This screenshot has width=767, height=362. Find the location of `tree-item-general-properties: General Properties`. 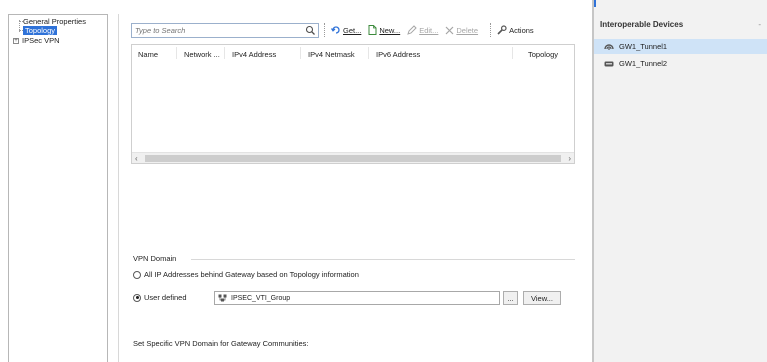

tree-item-general-properties: General Properties is located at coordinates (54, 21).